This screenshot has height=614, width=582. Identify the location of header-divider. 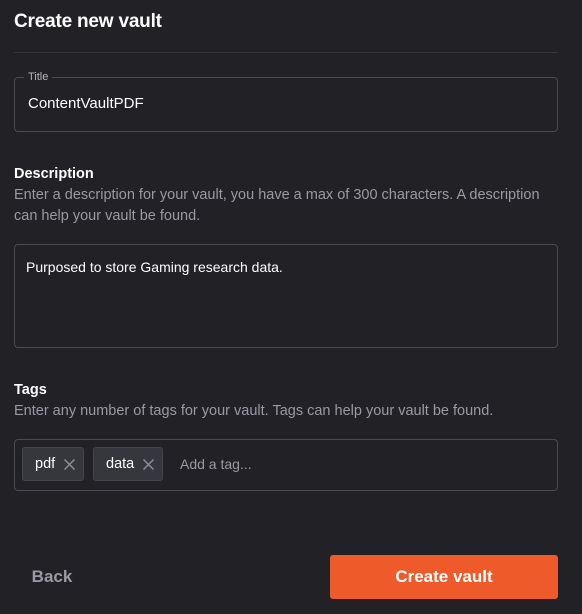
(286, 52).